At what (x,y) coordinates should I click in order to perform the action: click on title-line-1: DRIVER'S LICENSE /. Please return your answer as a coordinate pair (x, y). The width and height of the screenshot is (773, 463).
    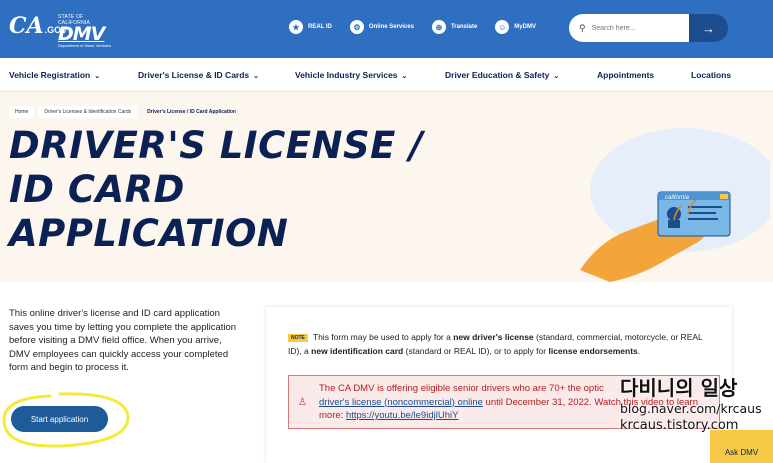
    Looking at the image, I should click on (216, 145).